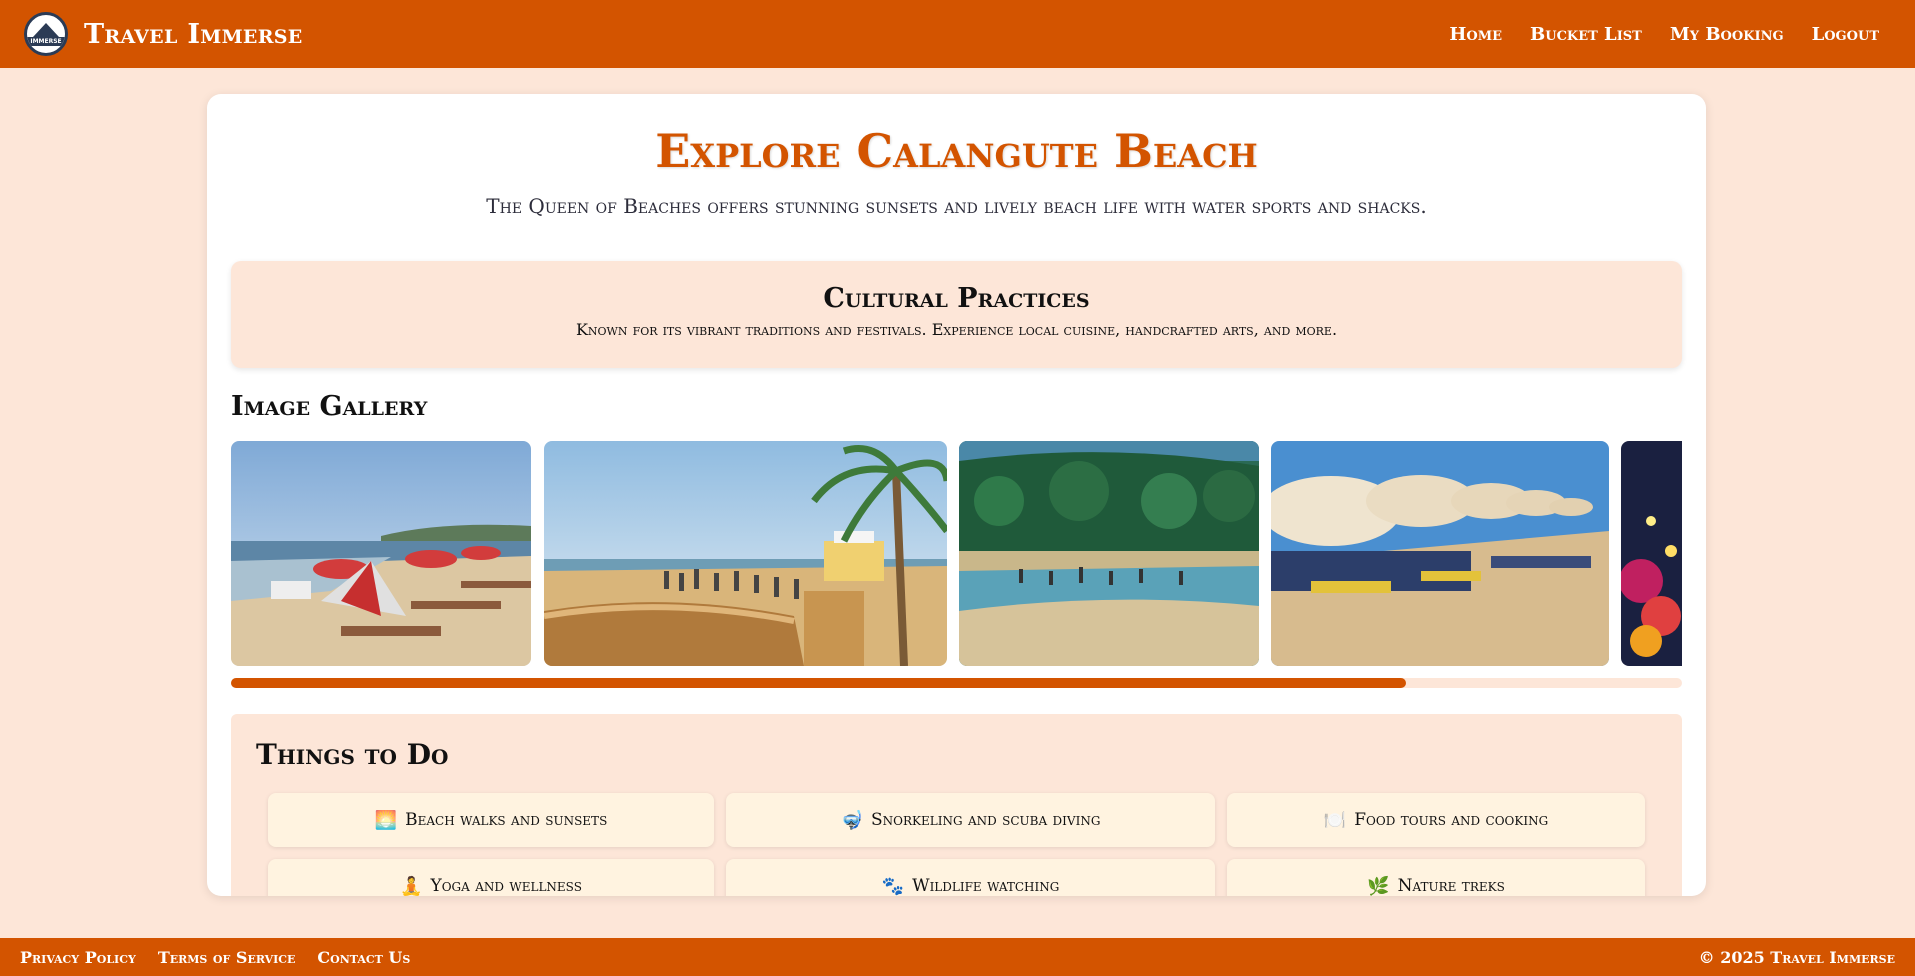 The height and width of the screenshot is (976, 1915). I want to click on activity-label: Wildlife watching, so click(986, 886).